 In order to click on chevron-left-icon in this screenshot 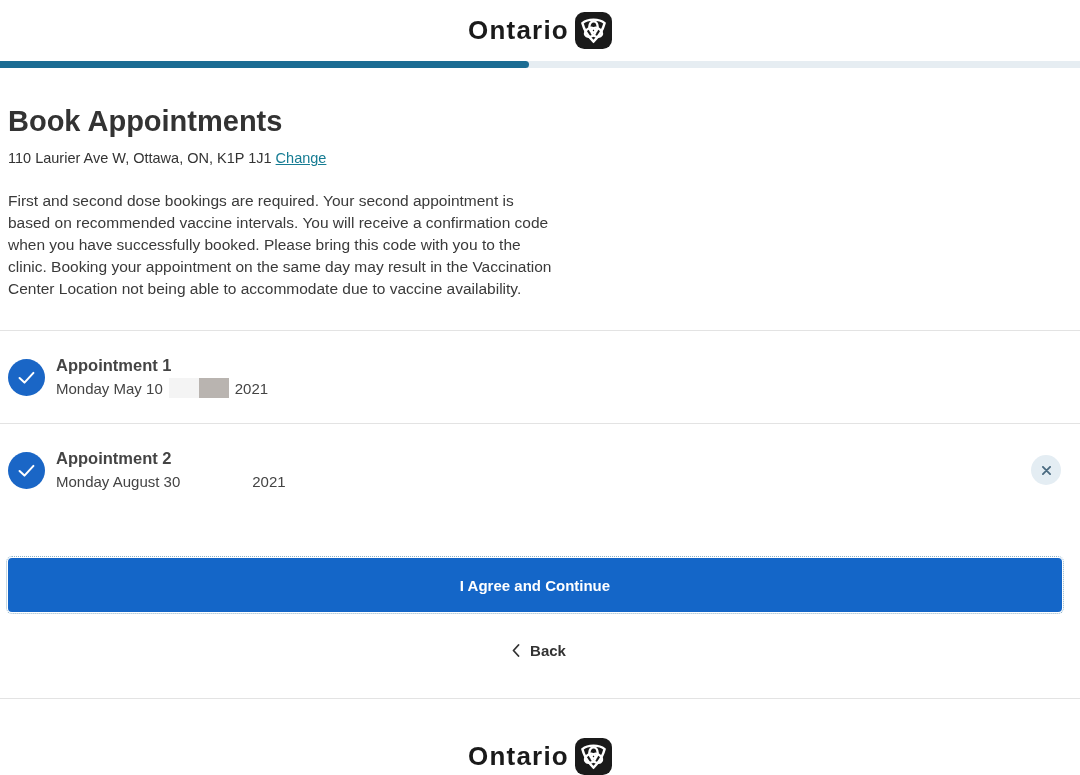, I will do `click(516, 650)`.